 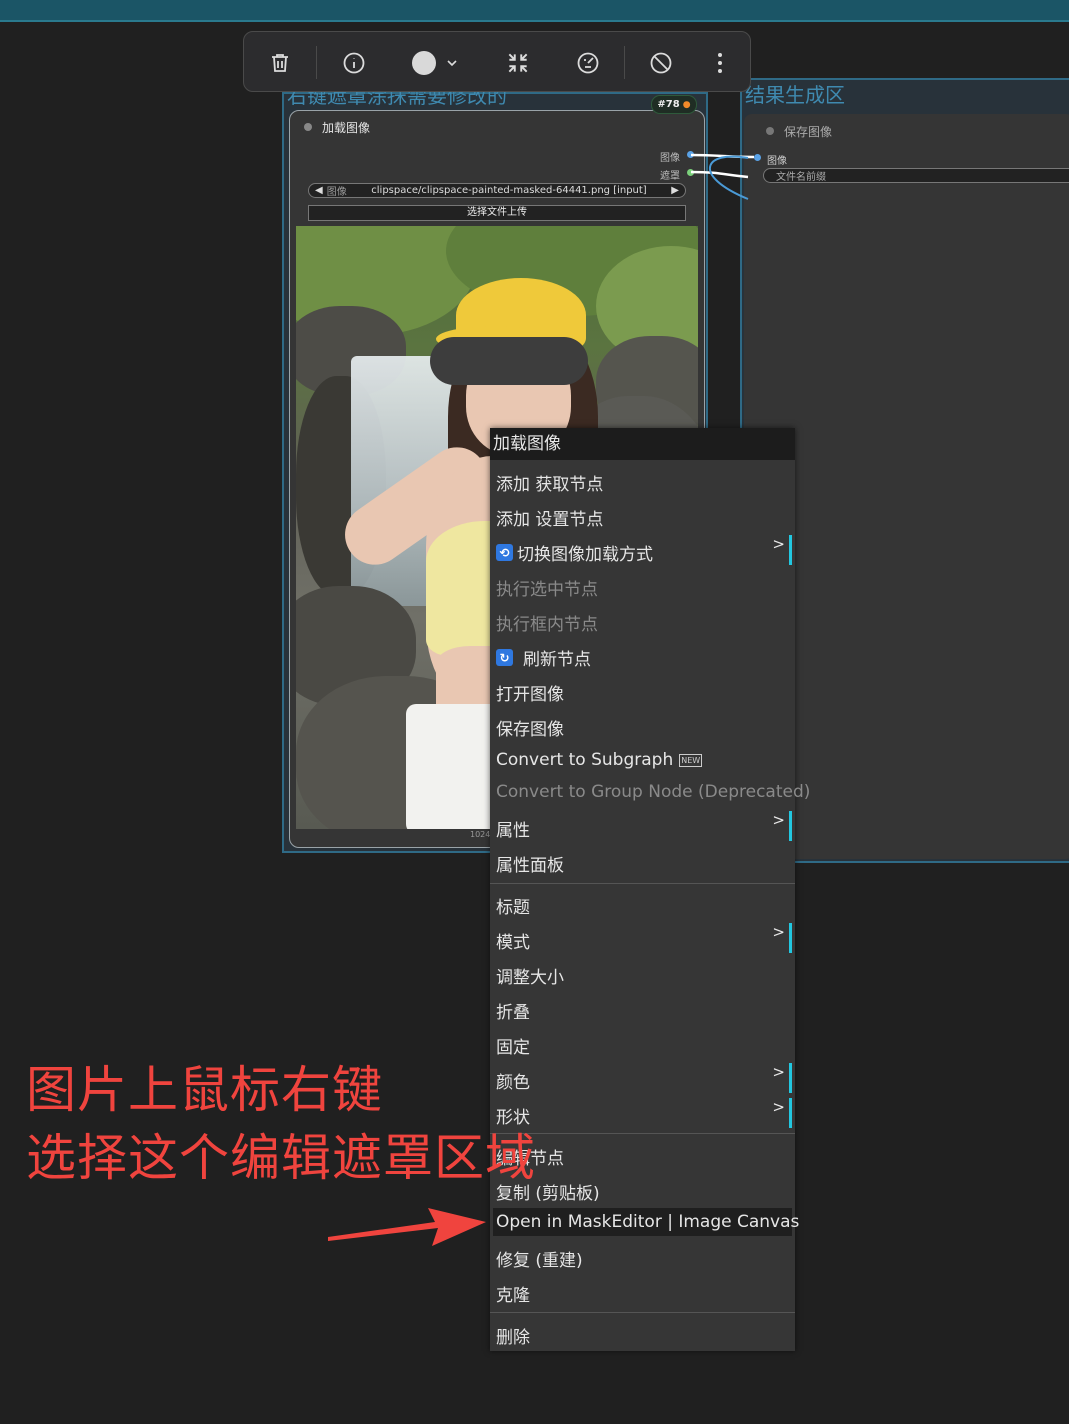 I want to click on menu-label: 执行框内节点, so click(x=547, y=625).